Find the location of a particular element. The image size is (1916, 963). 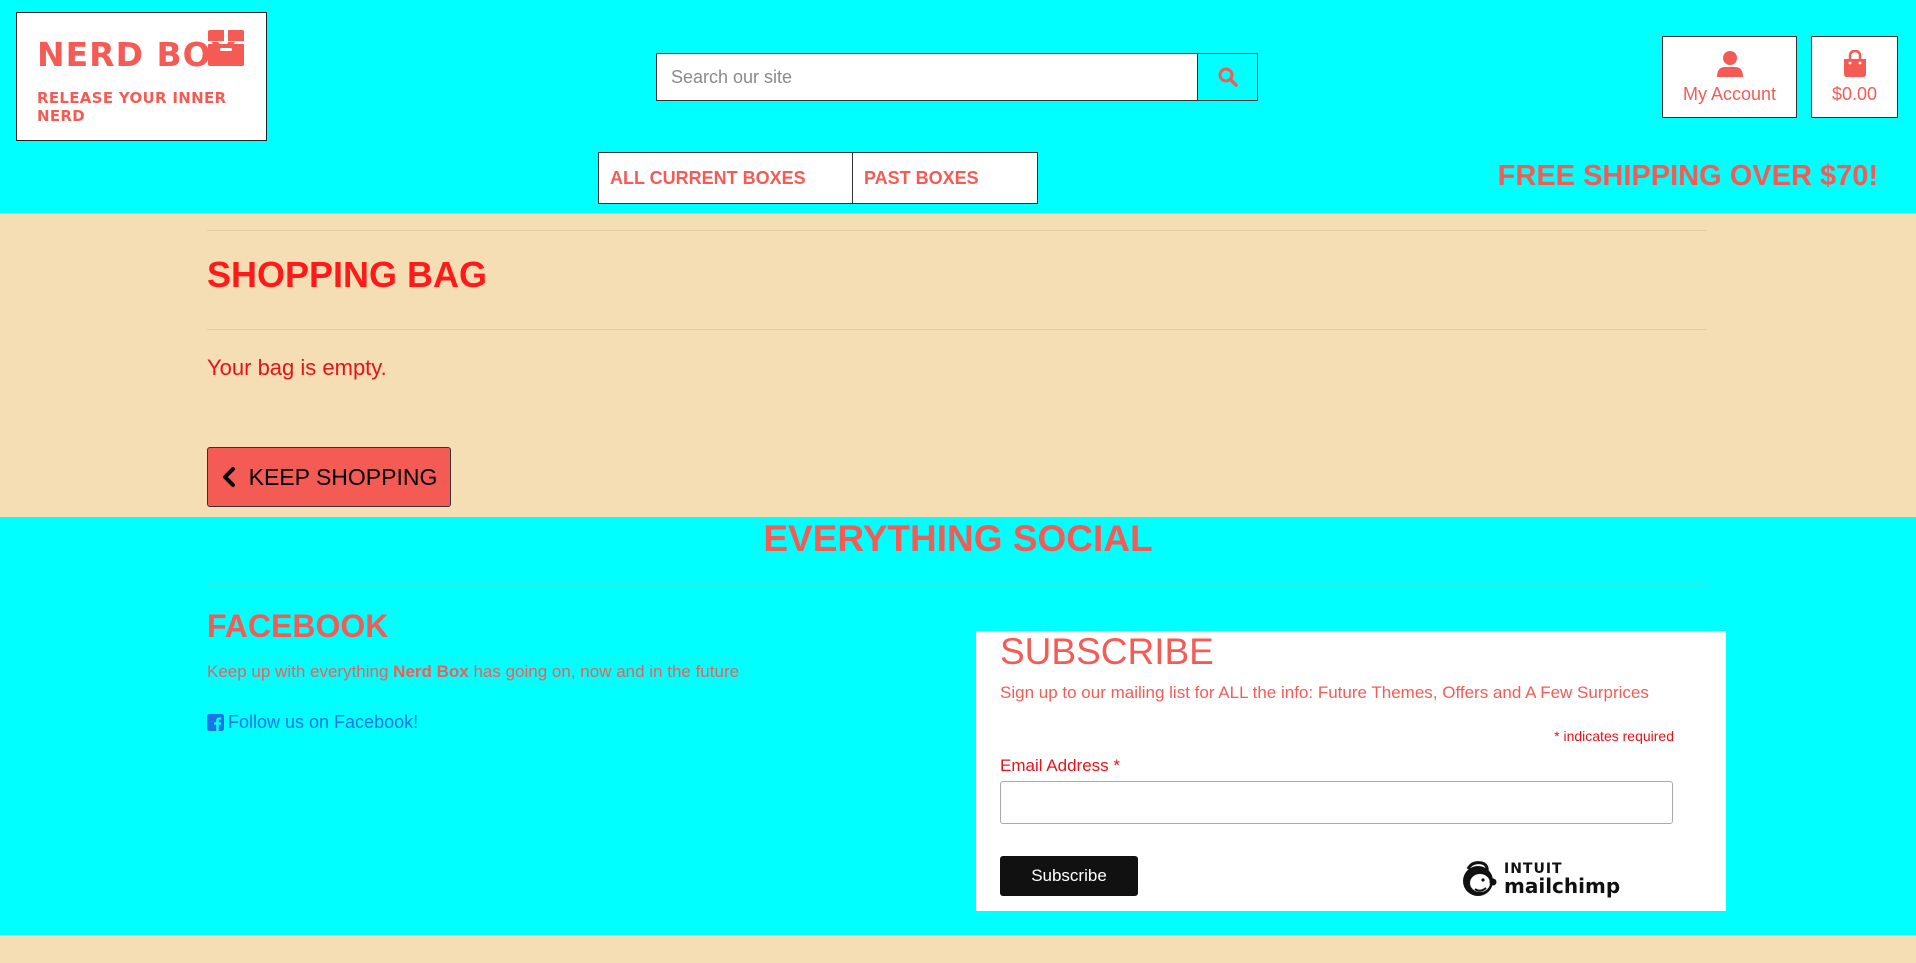

email-label-text: Email Address is located at coordinates (1054, 765).